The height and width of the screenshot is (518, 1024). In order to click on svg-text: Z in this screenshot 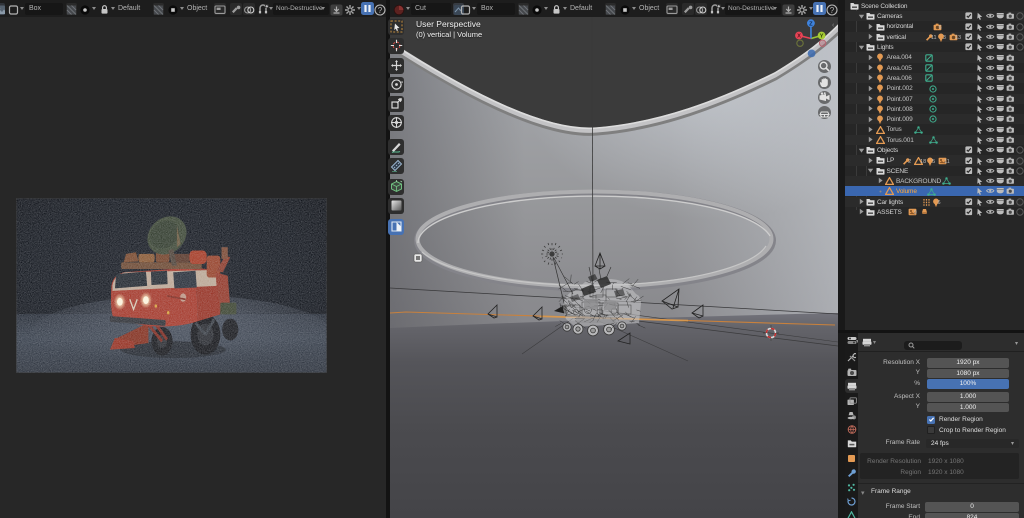, I will do `click(811, 24)`.